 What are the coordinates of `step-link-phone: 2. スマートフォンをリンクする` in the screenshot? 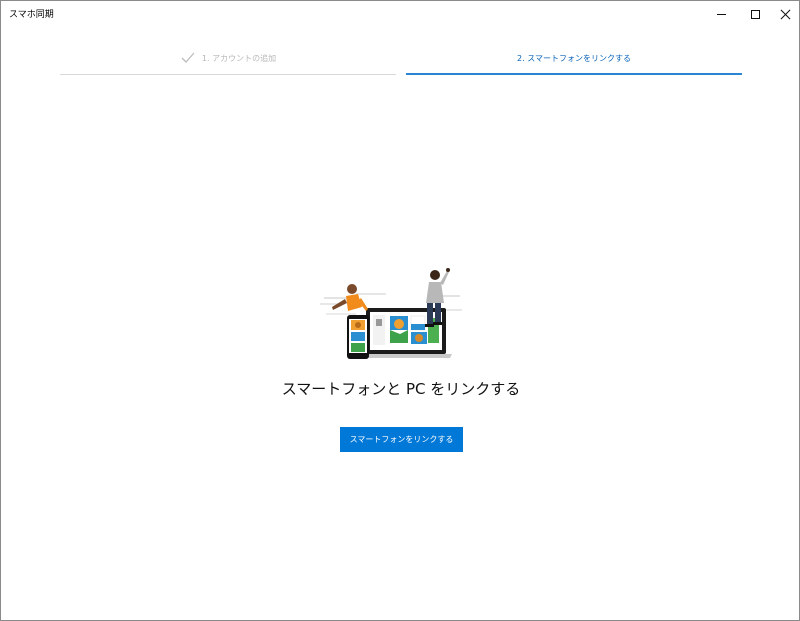 It's located at (574, 61).